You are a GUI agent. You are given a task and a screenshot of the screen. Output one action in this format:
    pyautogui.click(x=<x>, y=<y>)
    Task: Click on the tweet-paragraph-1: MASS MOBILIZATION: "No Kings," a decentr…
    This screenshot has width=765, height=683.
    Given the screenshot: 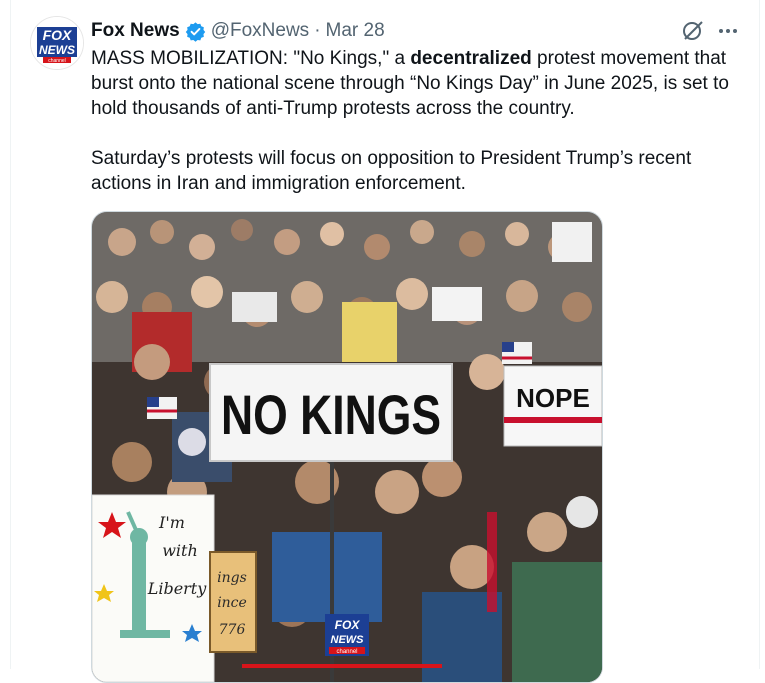 What is the action you would take?
    pyautogui.click(x=416, y=83)
    